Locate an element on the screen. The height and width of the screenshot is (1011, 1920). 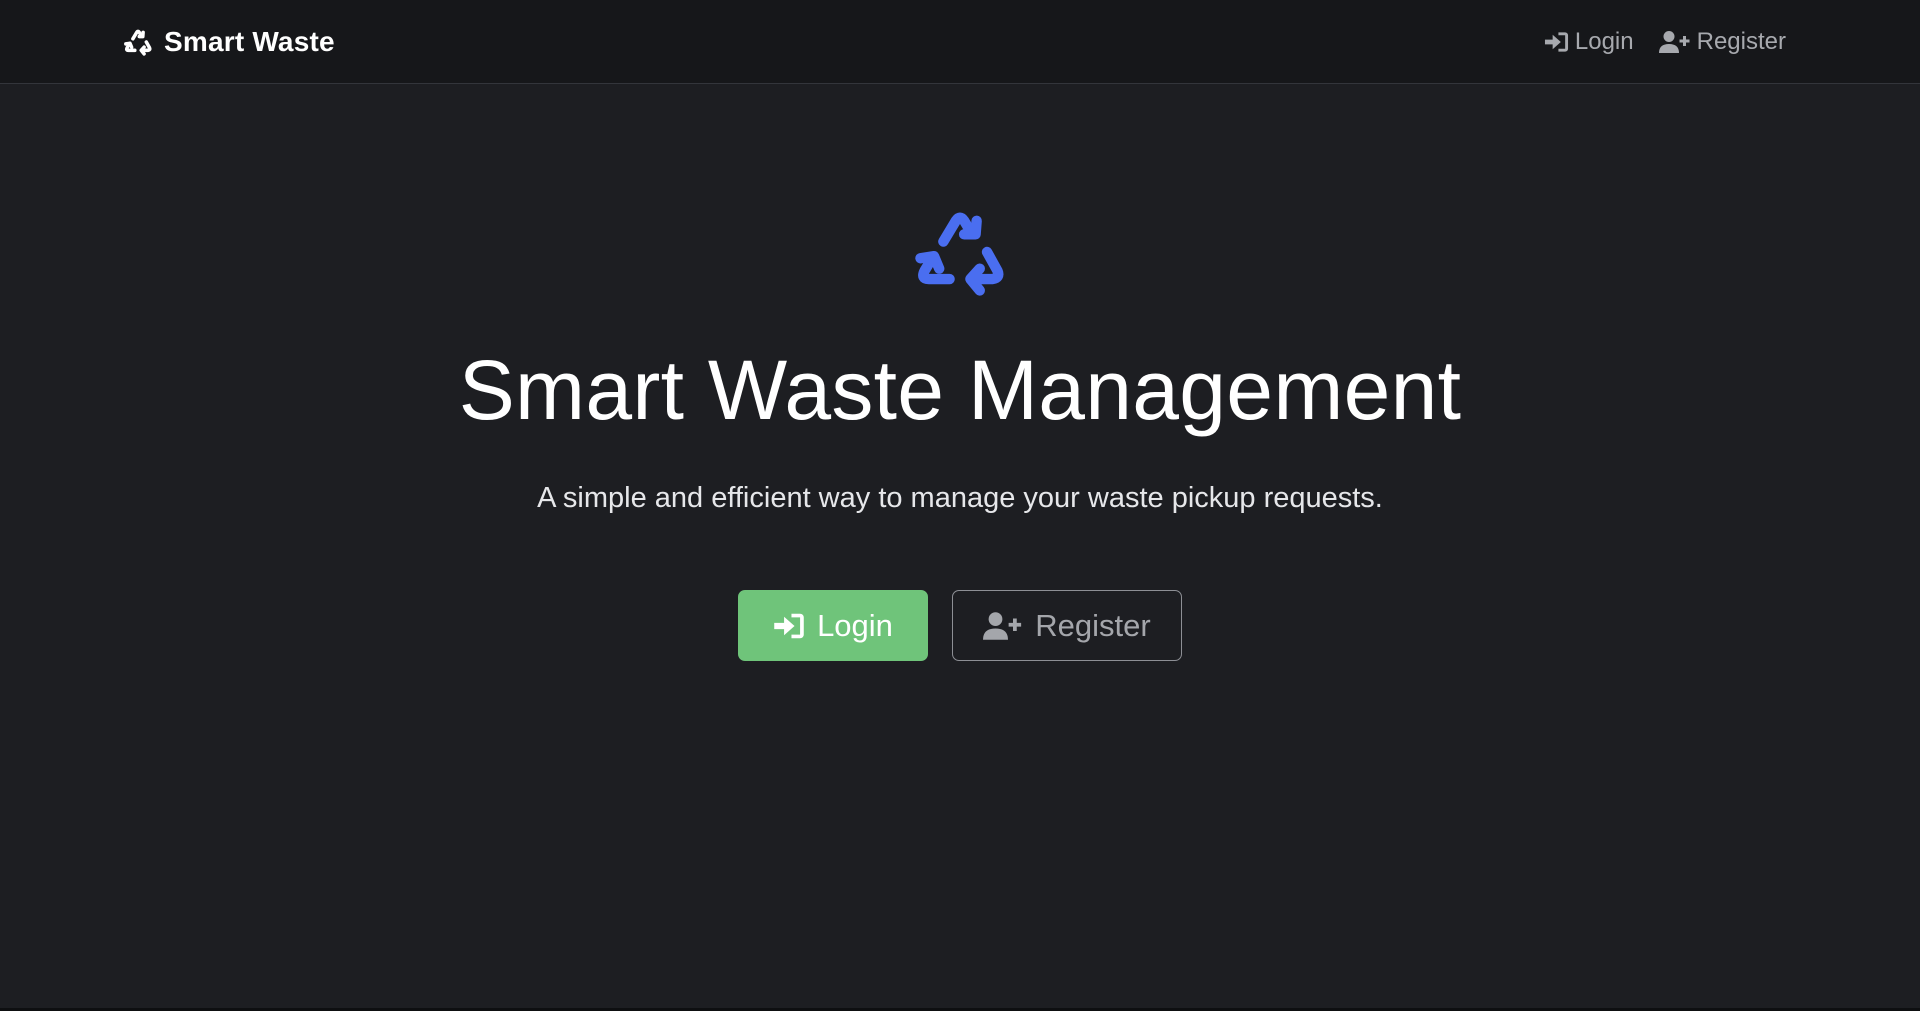
login-button: Login is located at coordinates (833, 625).